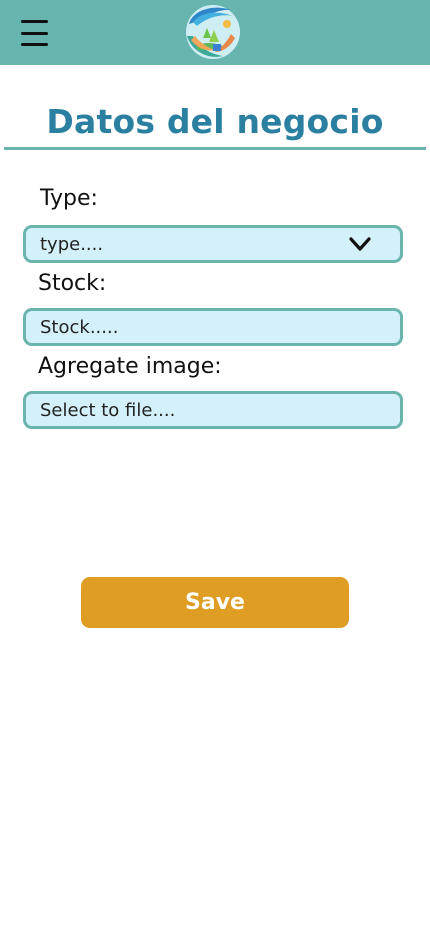 The width and height of the screenshot is (430, 932). Describe the element at coordinates (215, 148) in the screenshot. I see `title-divider` at that location.